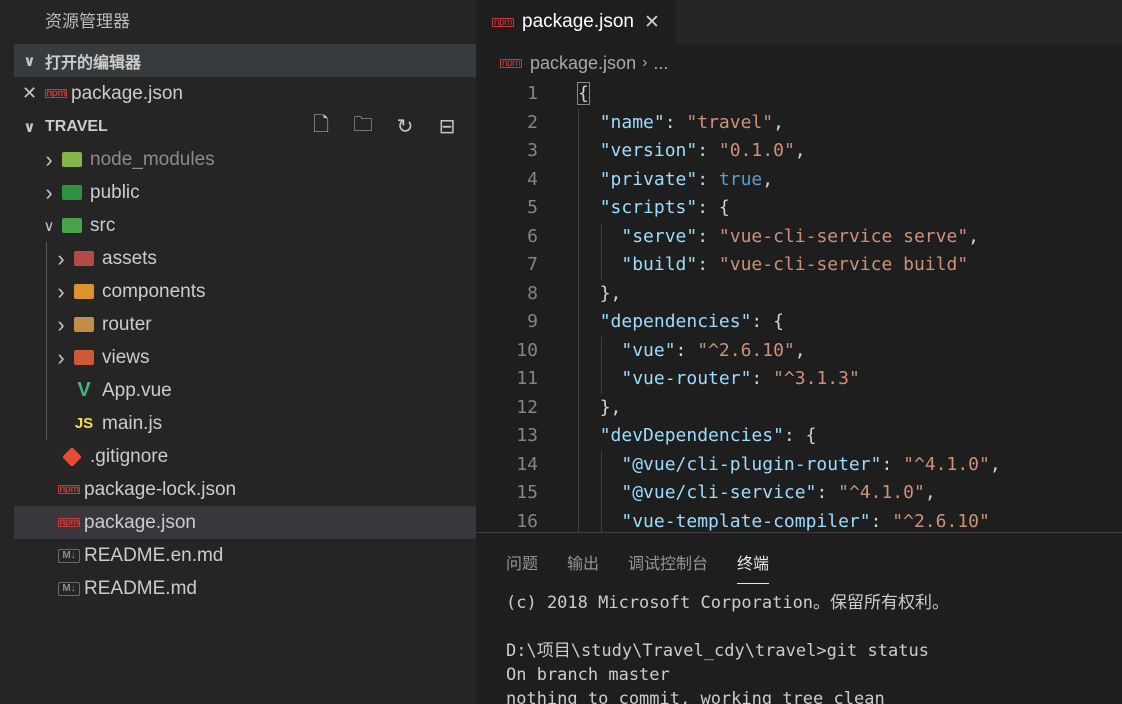 The width and height of the screenshot is (1122, 704). What do you see at coordinates (87, 21) in the screenshot?
I see `explorer-title: 资源管理器` at bounding box center [87, 21].